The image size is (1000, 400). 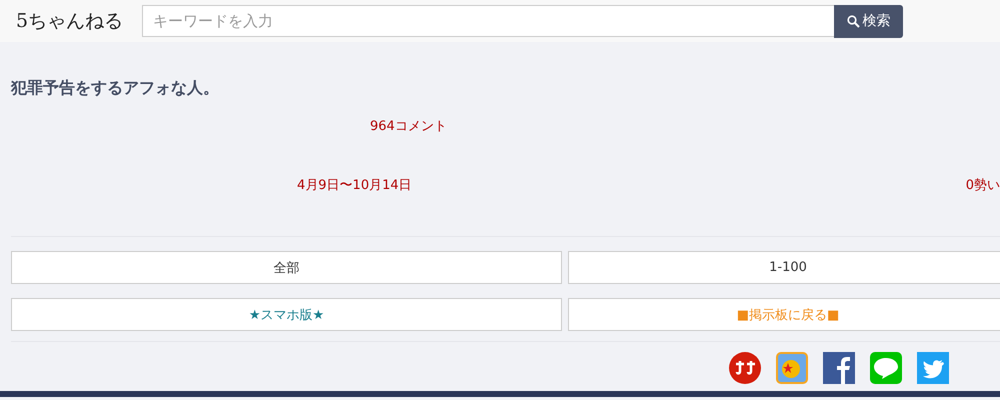 What do you see at coordinates (115, 88) in the screenshot?
I see `thread-title: 犯罪予告をするアフォな人。` at bounding box center [115, 88].